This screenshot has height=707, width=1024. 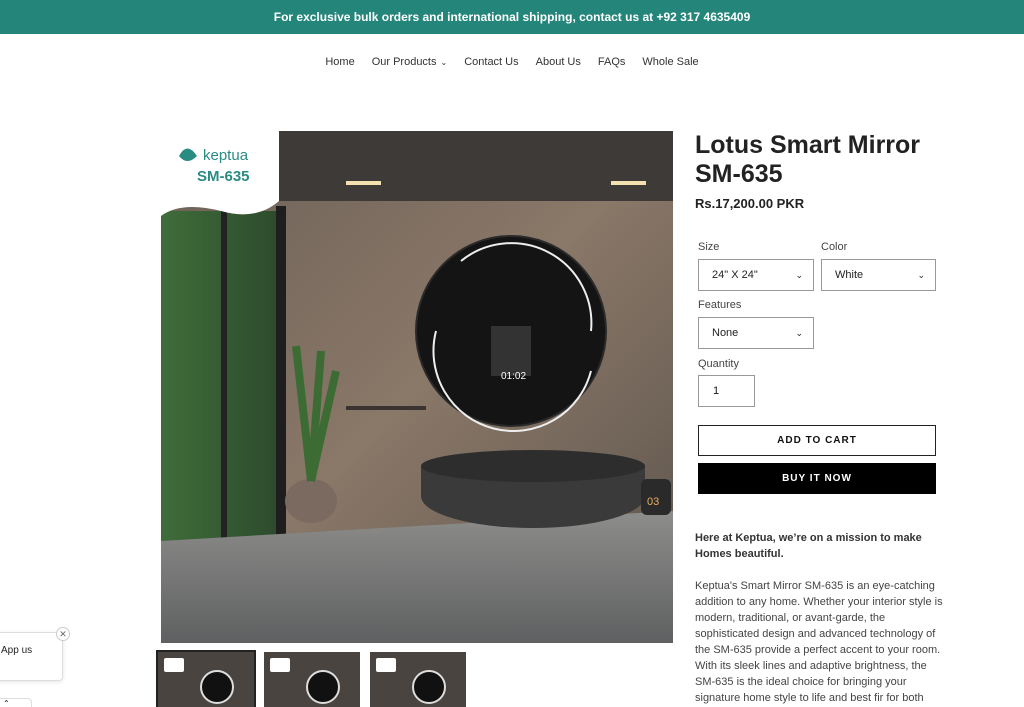 I want to click on model-badge: SM-635, so click(x=223, y=176).